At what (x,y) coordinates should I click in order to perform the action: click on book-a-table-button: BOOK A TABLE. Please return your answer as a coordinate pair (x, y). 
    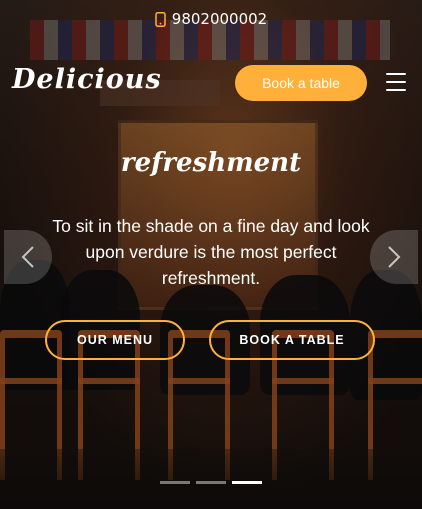
    Looking at the image, I should click on (292, 340).